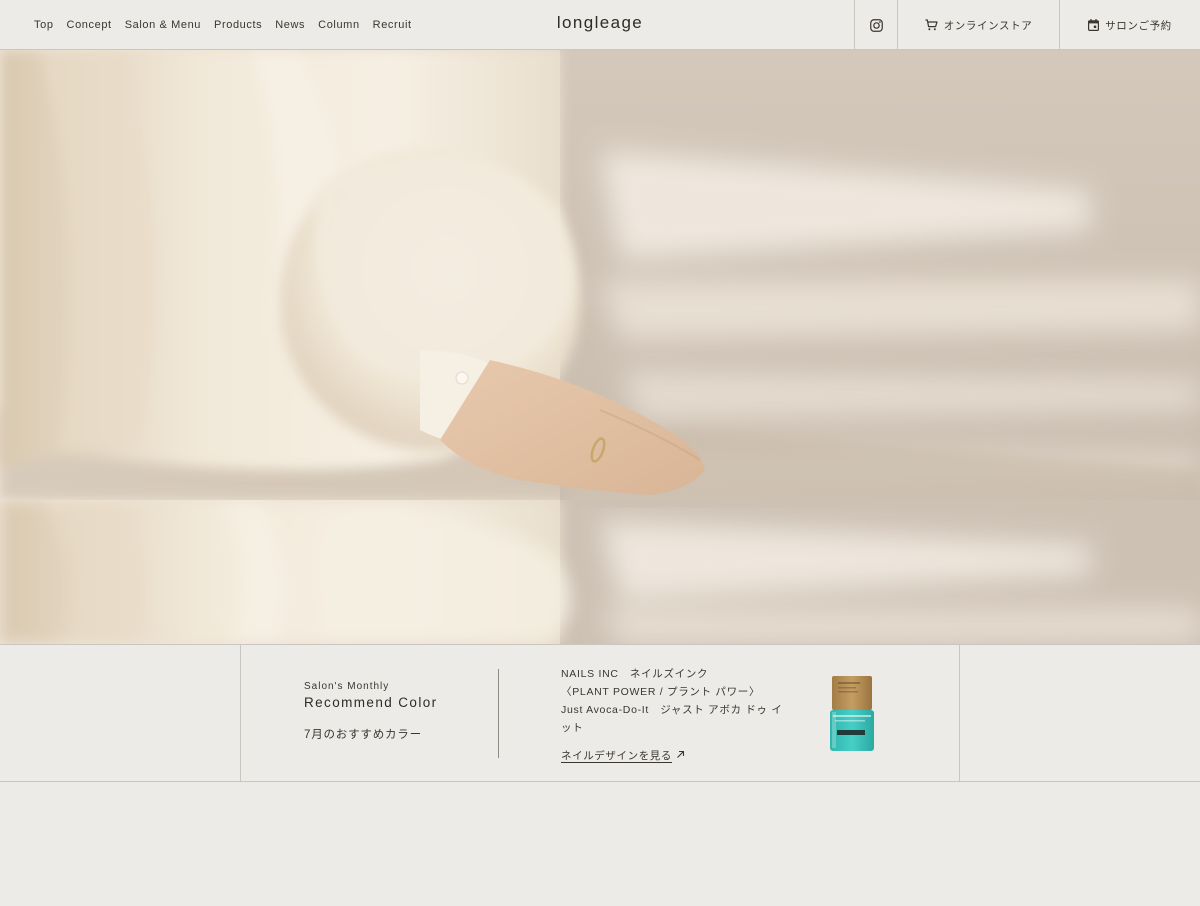  I want to click on calendar-icon, so click(1094, 25).